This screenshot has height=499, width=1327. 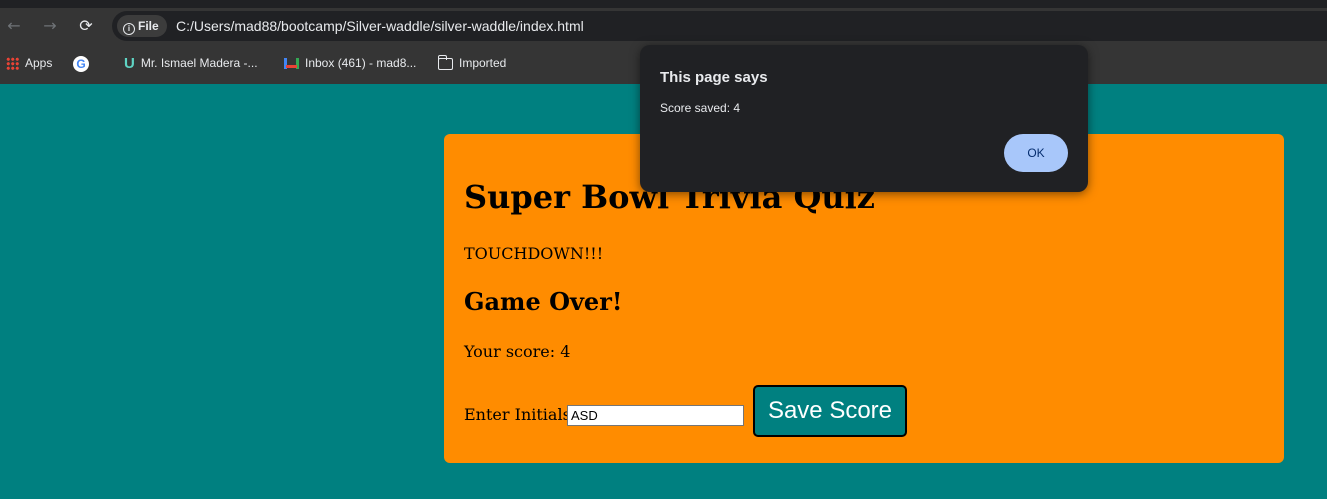 What do you see at coordinates (291, 64) in the screenshot?
I see `gmail-icon` at bounding box center [291, 64].